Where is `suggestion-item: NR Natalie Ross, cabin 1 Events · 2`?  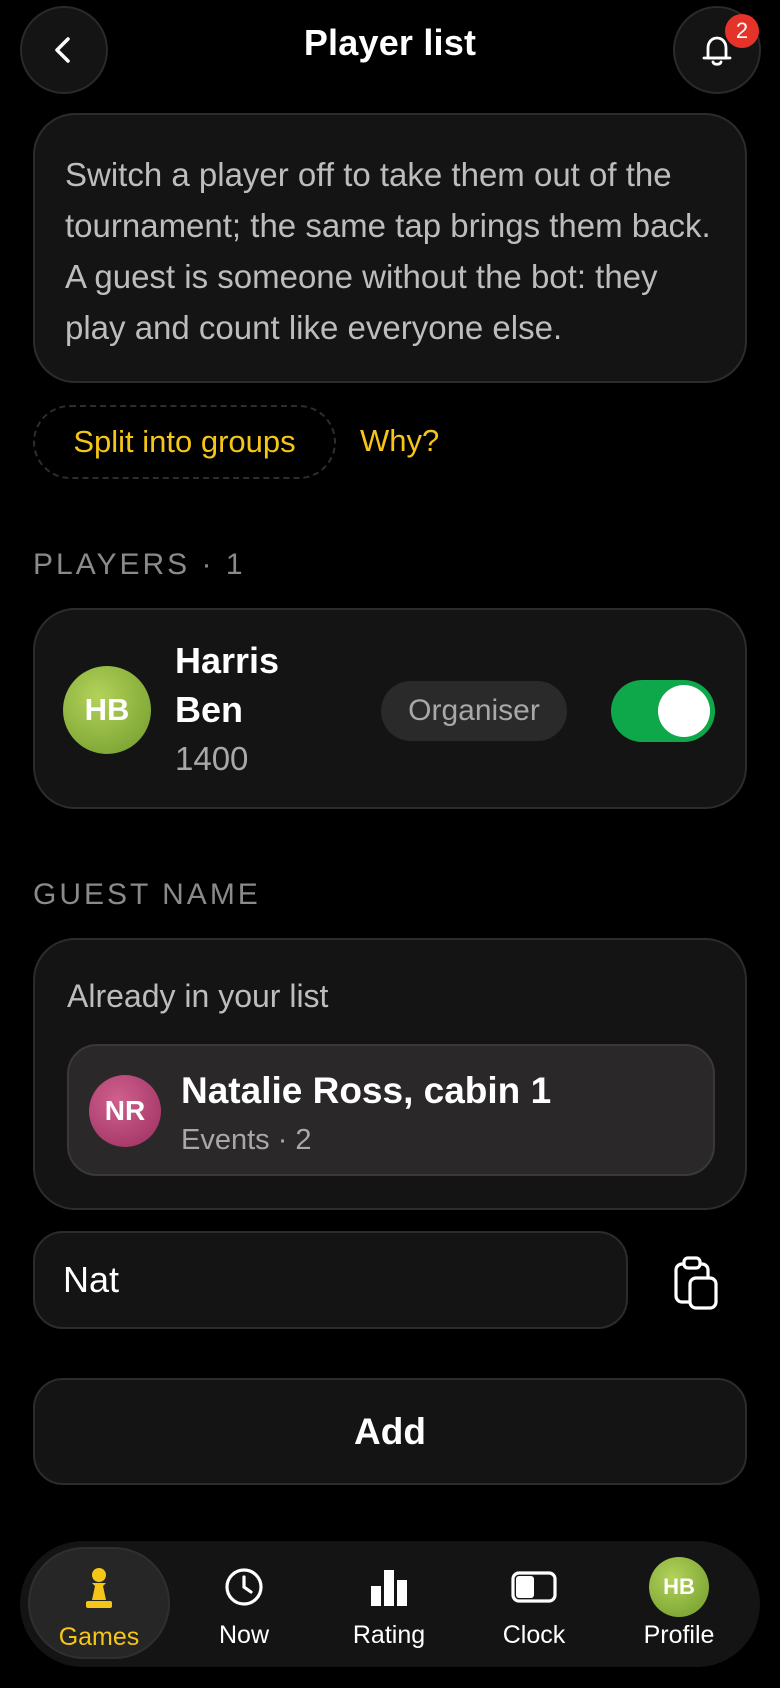 suggestion-item: NR Natalie Ross, cabin 1 Events · 2 is located at coordinates (391, 1110).